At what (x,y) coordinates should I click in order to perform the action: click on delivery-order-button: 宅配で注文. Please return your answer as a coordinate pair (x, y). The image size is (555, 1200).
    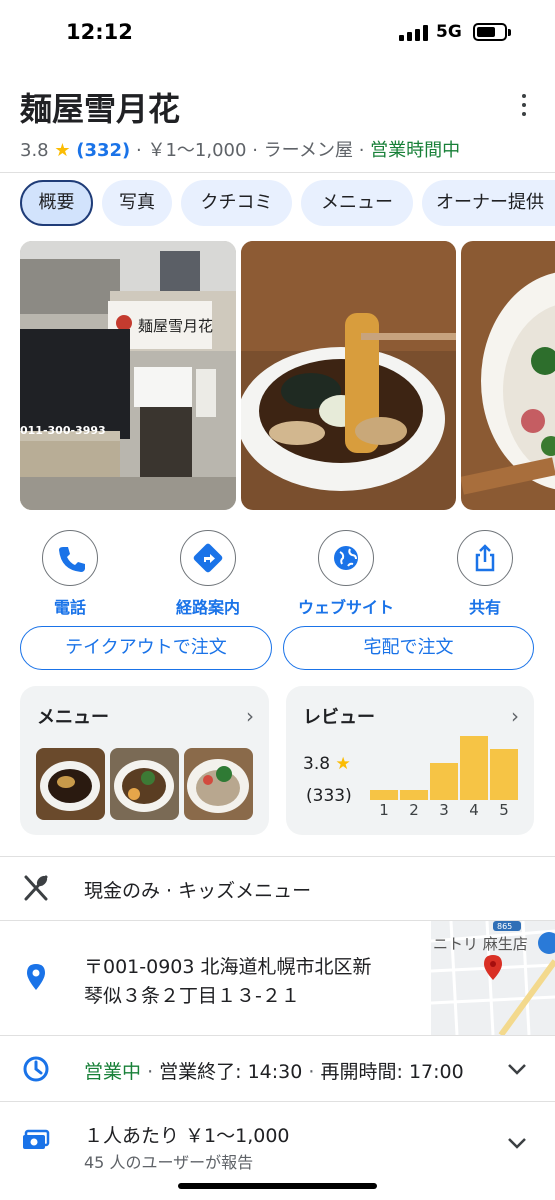
    Looking at the image, I should click on (408, 648).